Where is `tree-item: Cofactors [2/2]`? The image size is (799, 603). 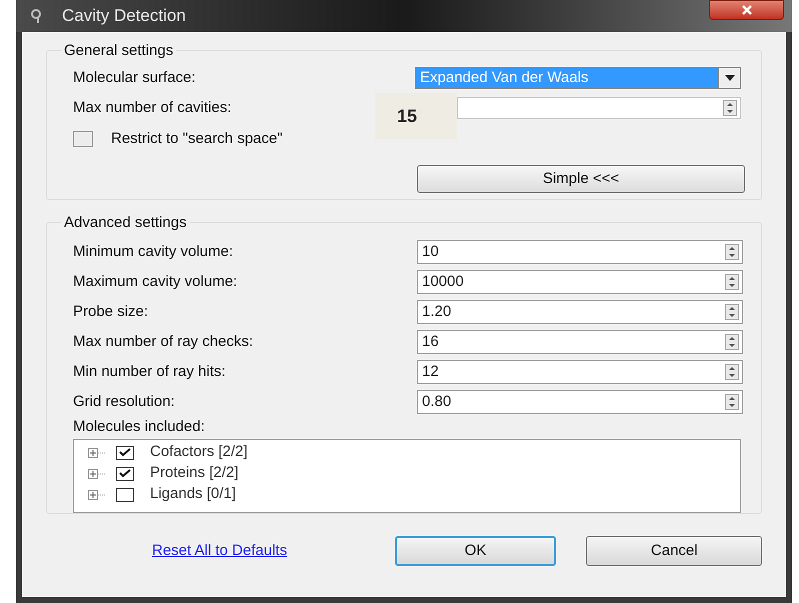 tree-item: Cofactors [2/2] is located at coordinates (199, 452).